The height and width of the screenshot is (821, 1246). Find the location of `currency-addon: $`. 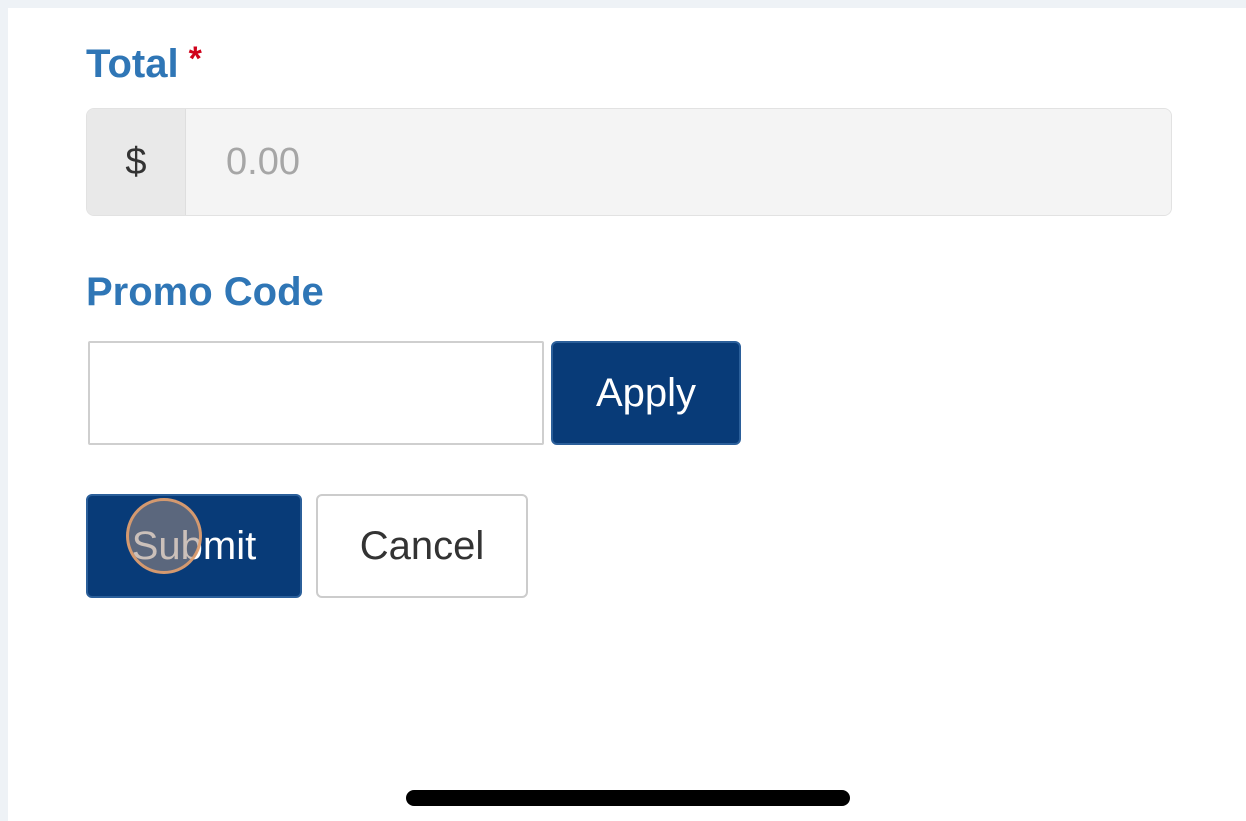

currency-addon: $ is located at coordinates (136, 162).